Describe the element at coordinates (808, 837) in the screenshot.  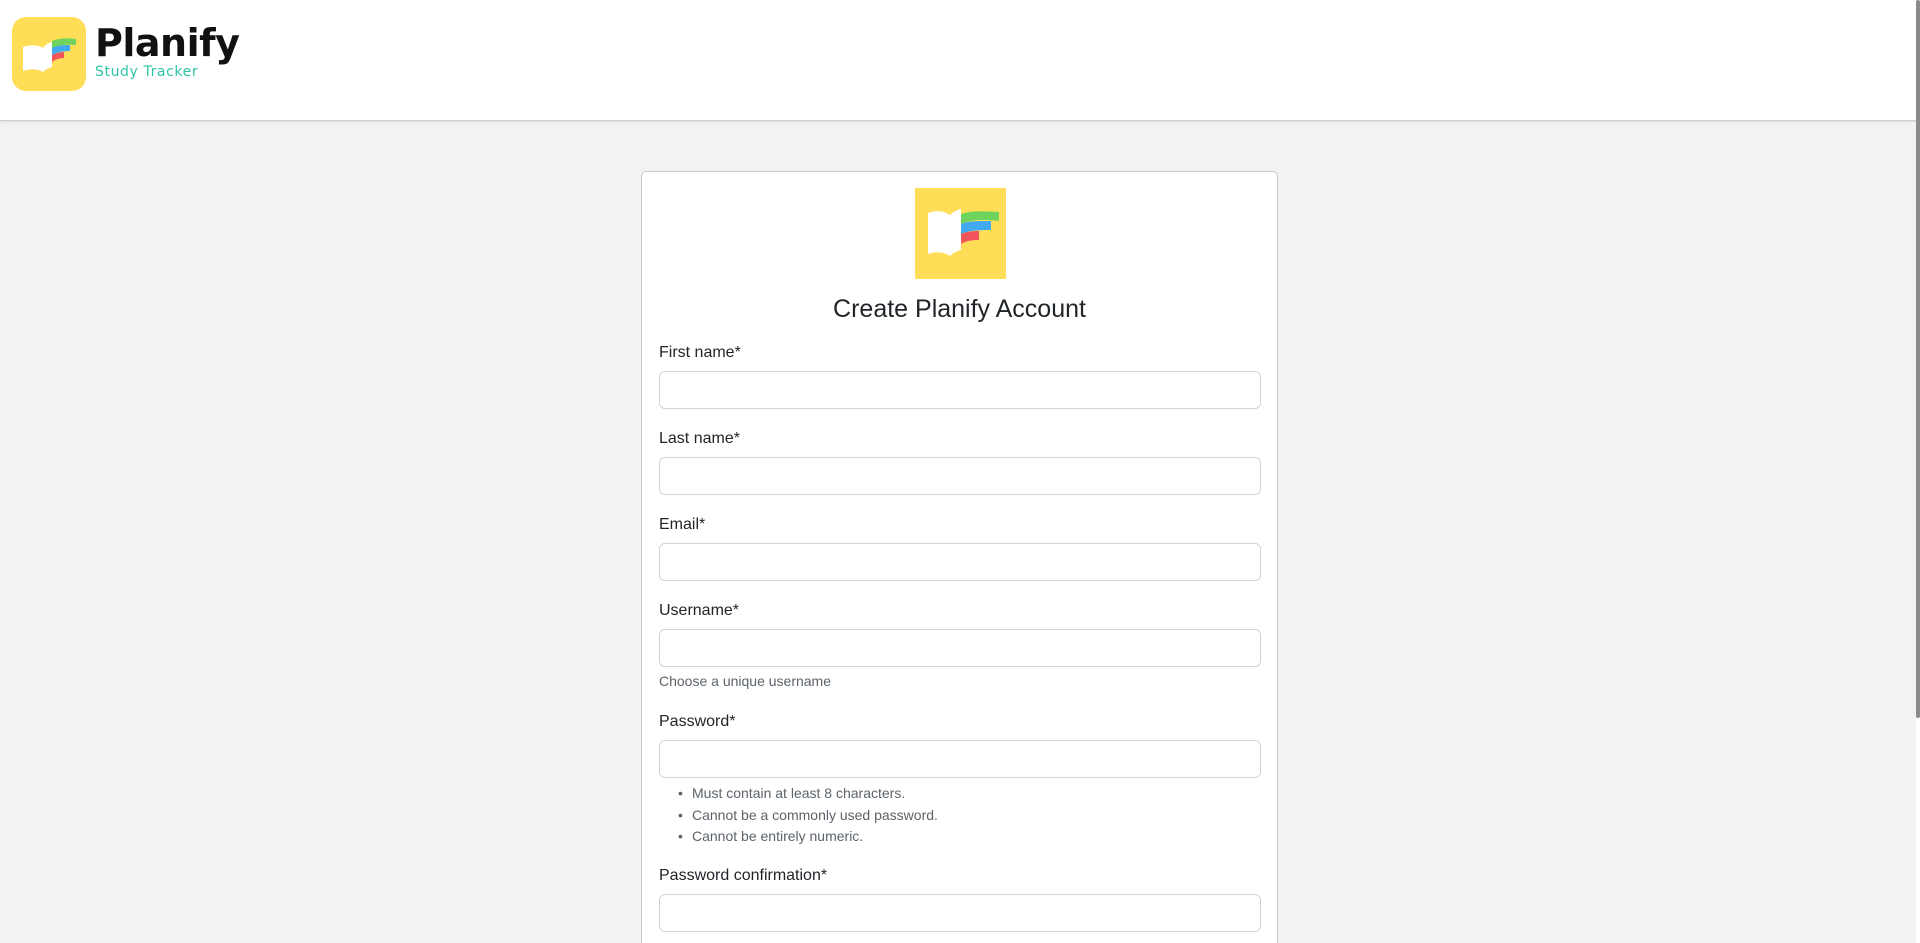
I see `password-rule: Cannot be entirely numeric.` at that location.